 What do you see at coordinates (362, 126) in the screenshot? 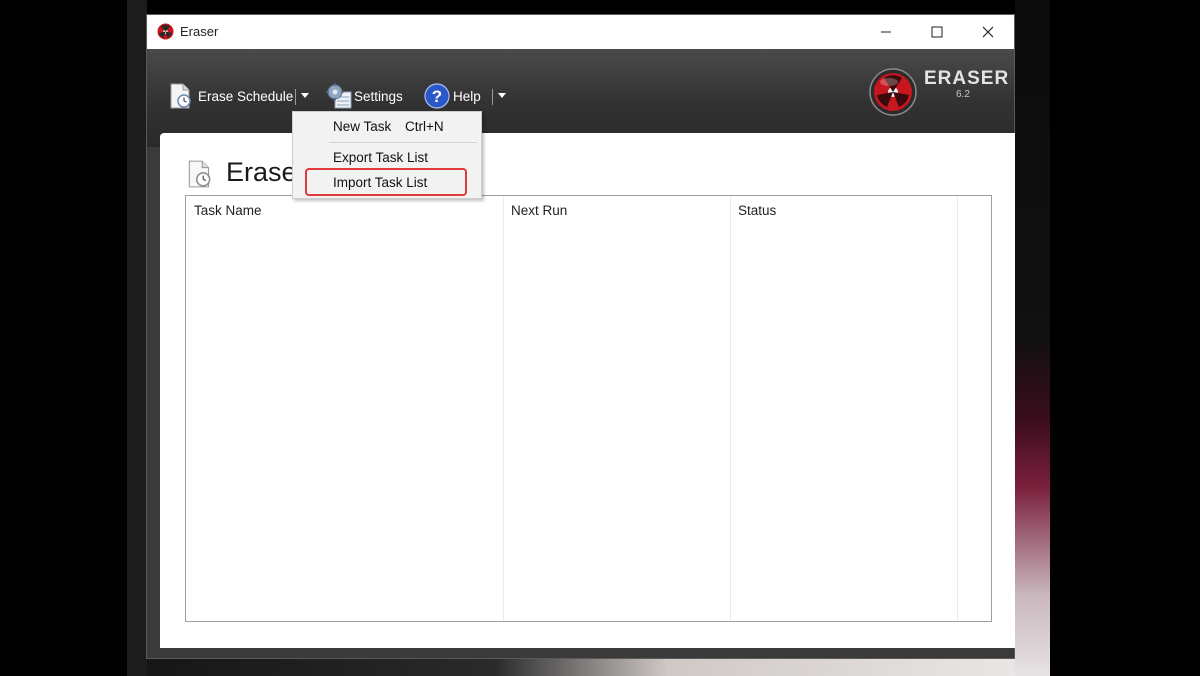
I see `menu-item-label: New Task` at bounding box center [362, 126].